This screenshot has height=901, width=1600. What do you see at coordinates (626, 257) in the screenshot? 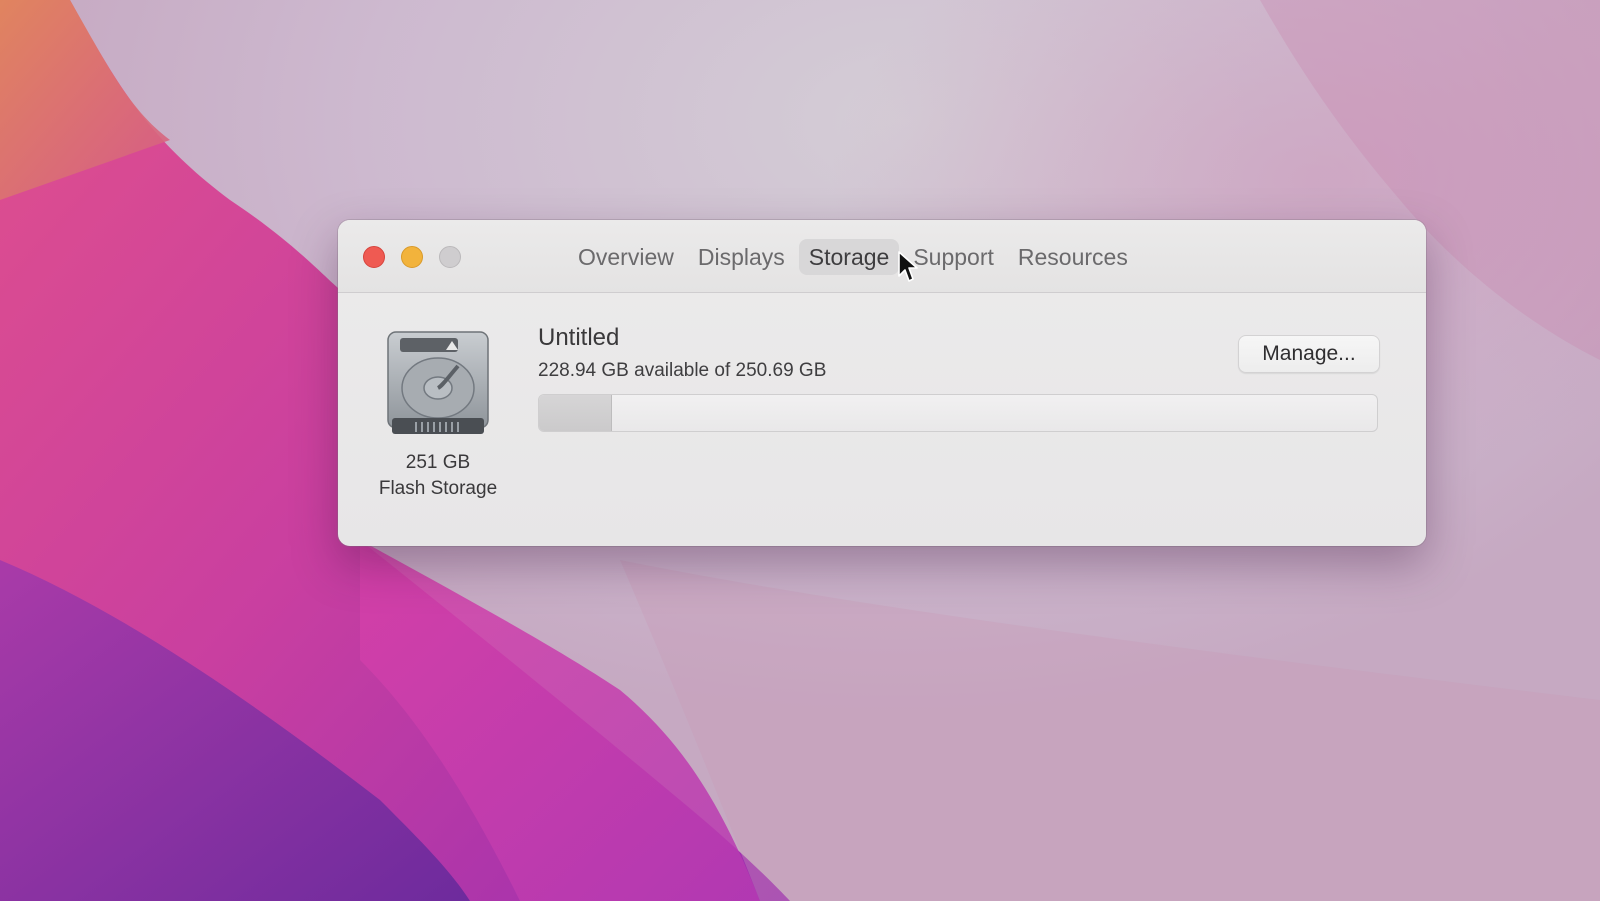
I see `tab-overview: Overview` at bounding box center [626, 257].